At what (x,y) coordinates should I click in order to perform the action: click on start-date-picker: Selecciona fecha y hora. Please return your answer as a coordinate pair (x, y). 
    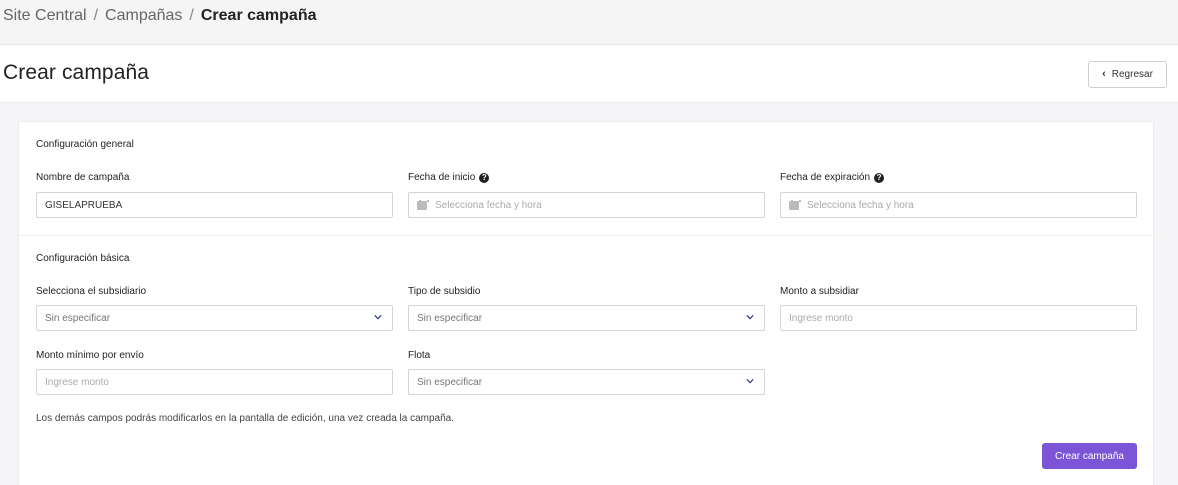
    Looking at the image, I should click on (586, 205).